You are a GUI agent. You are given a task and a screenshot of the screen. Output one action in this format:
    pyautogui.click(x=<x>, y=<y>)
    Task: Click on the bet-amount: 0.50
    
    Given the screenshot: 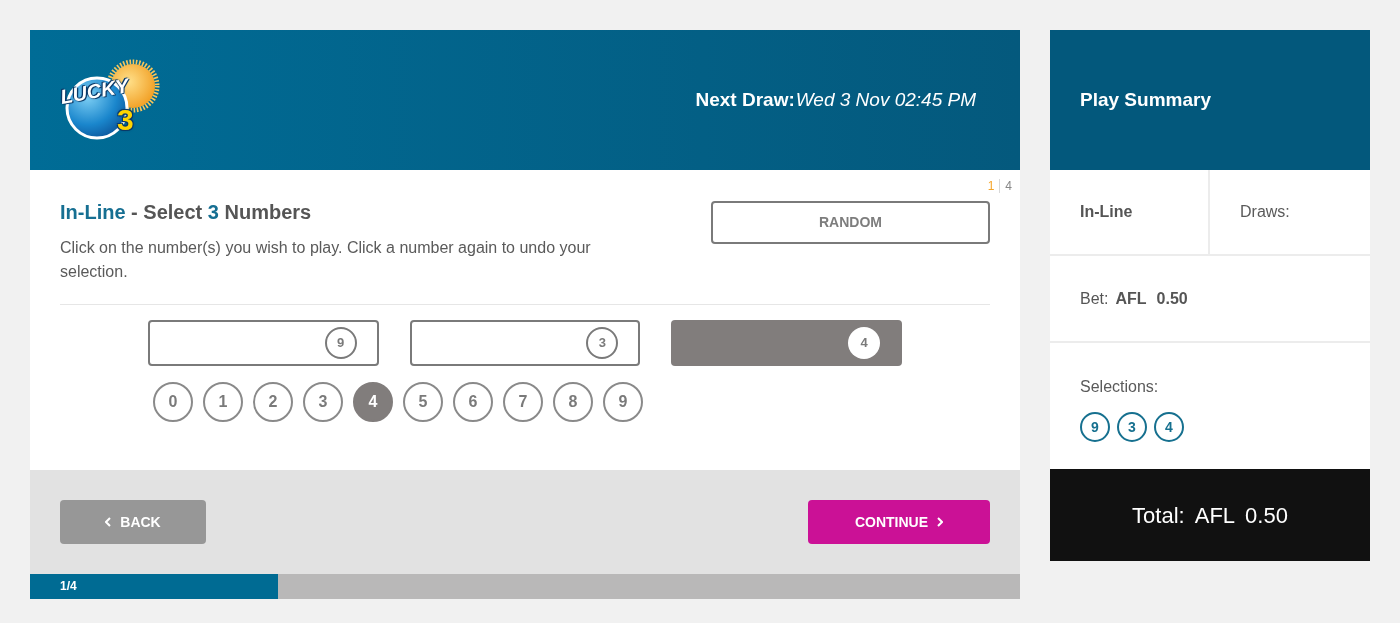 What is the action you would take?
    pyautogui.click(x=1172, y=298)
    